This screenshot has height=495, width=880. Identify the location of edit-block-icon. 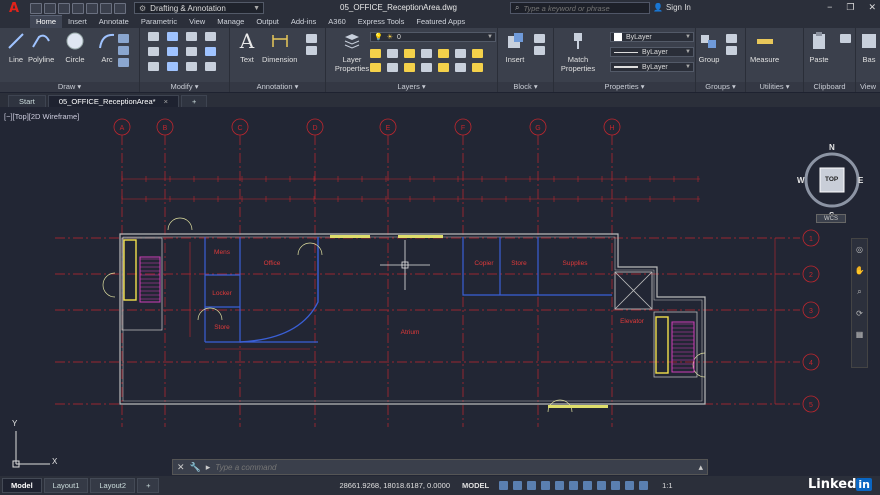
(539, 50).